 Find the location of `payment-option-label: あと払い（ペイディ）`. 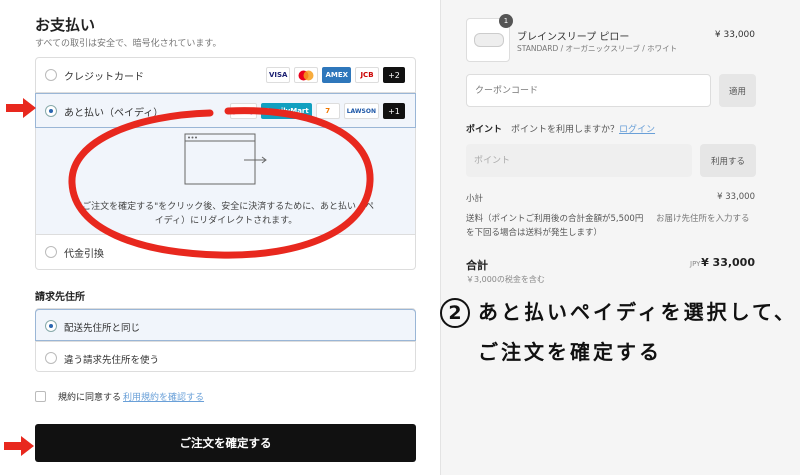

payment-option-label: あと払い（ペイディ） is located at coordinates (114, 113).